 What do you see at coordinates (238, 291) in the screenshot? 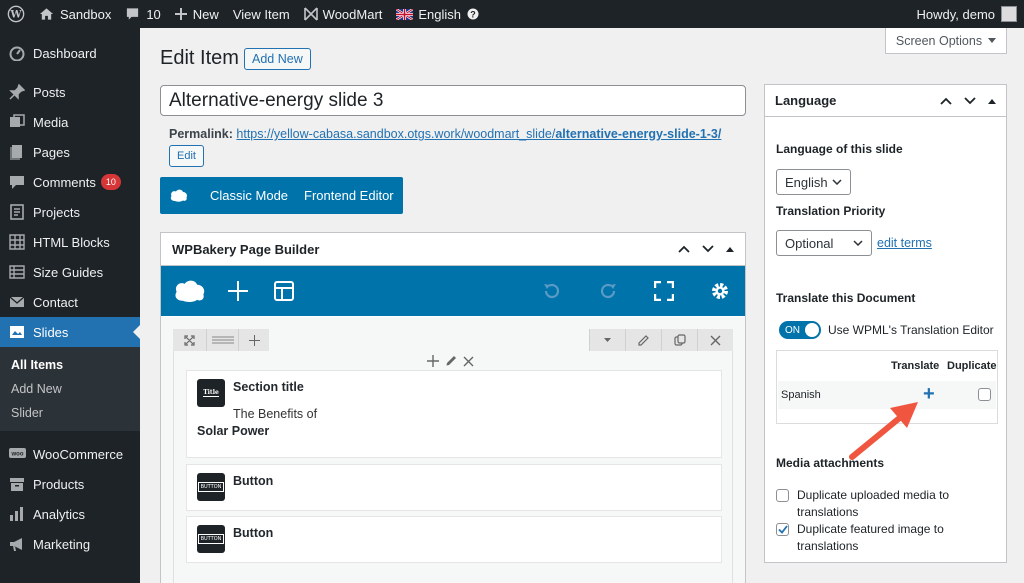
I see `add-element-icon` at bounding box center [238, 291].